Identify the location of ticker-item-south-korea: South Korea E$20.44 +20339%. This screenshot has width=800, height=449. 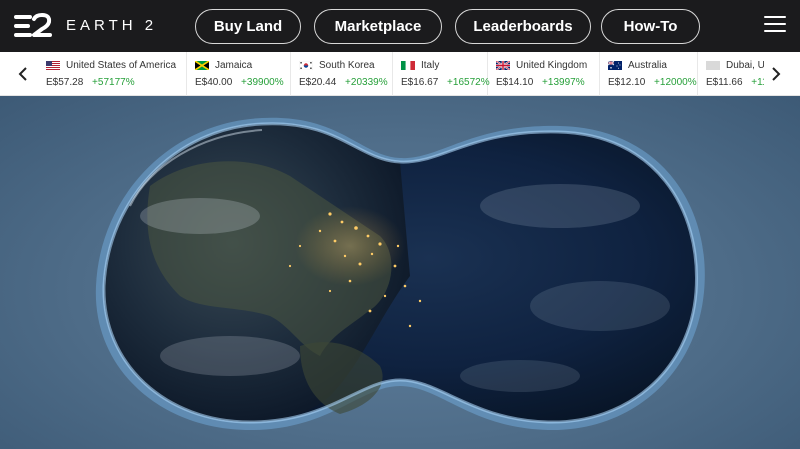
(342, 74).